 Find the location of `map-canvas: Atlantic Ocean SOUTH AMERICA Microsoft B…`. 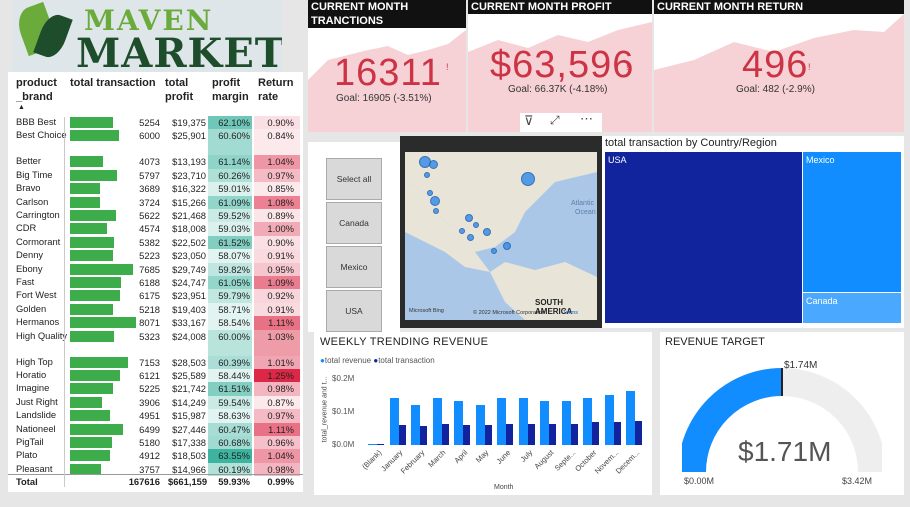

map-canvas: Atlantic Ocean SOUTH AMERICA Microsoft B… is located at coordinates (501, 236).